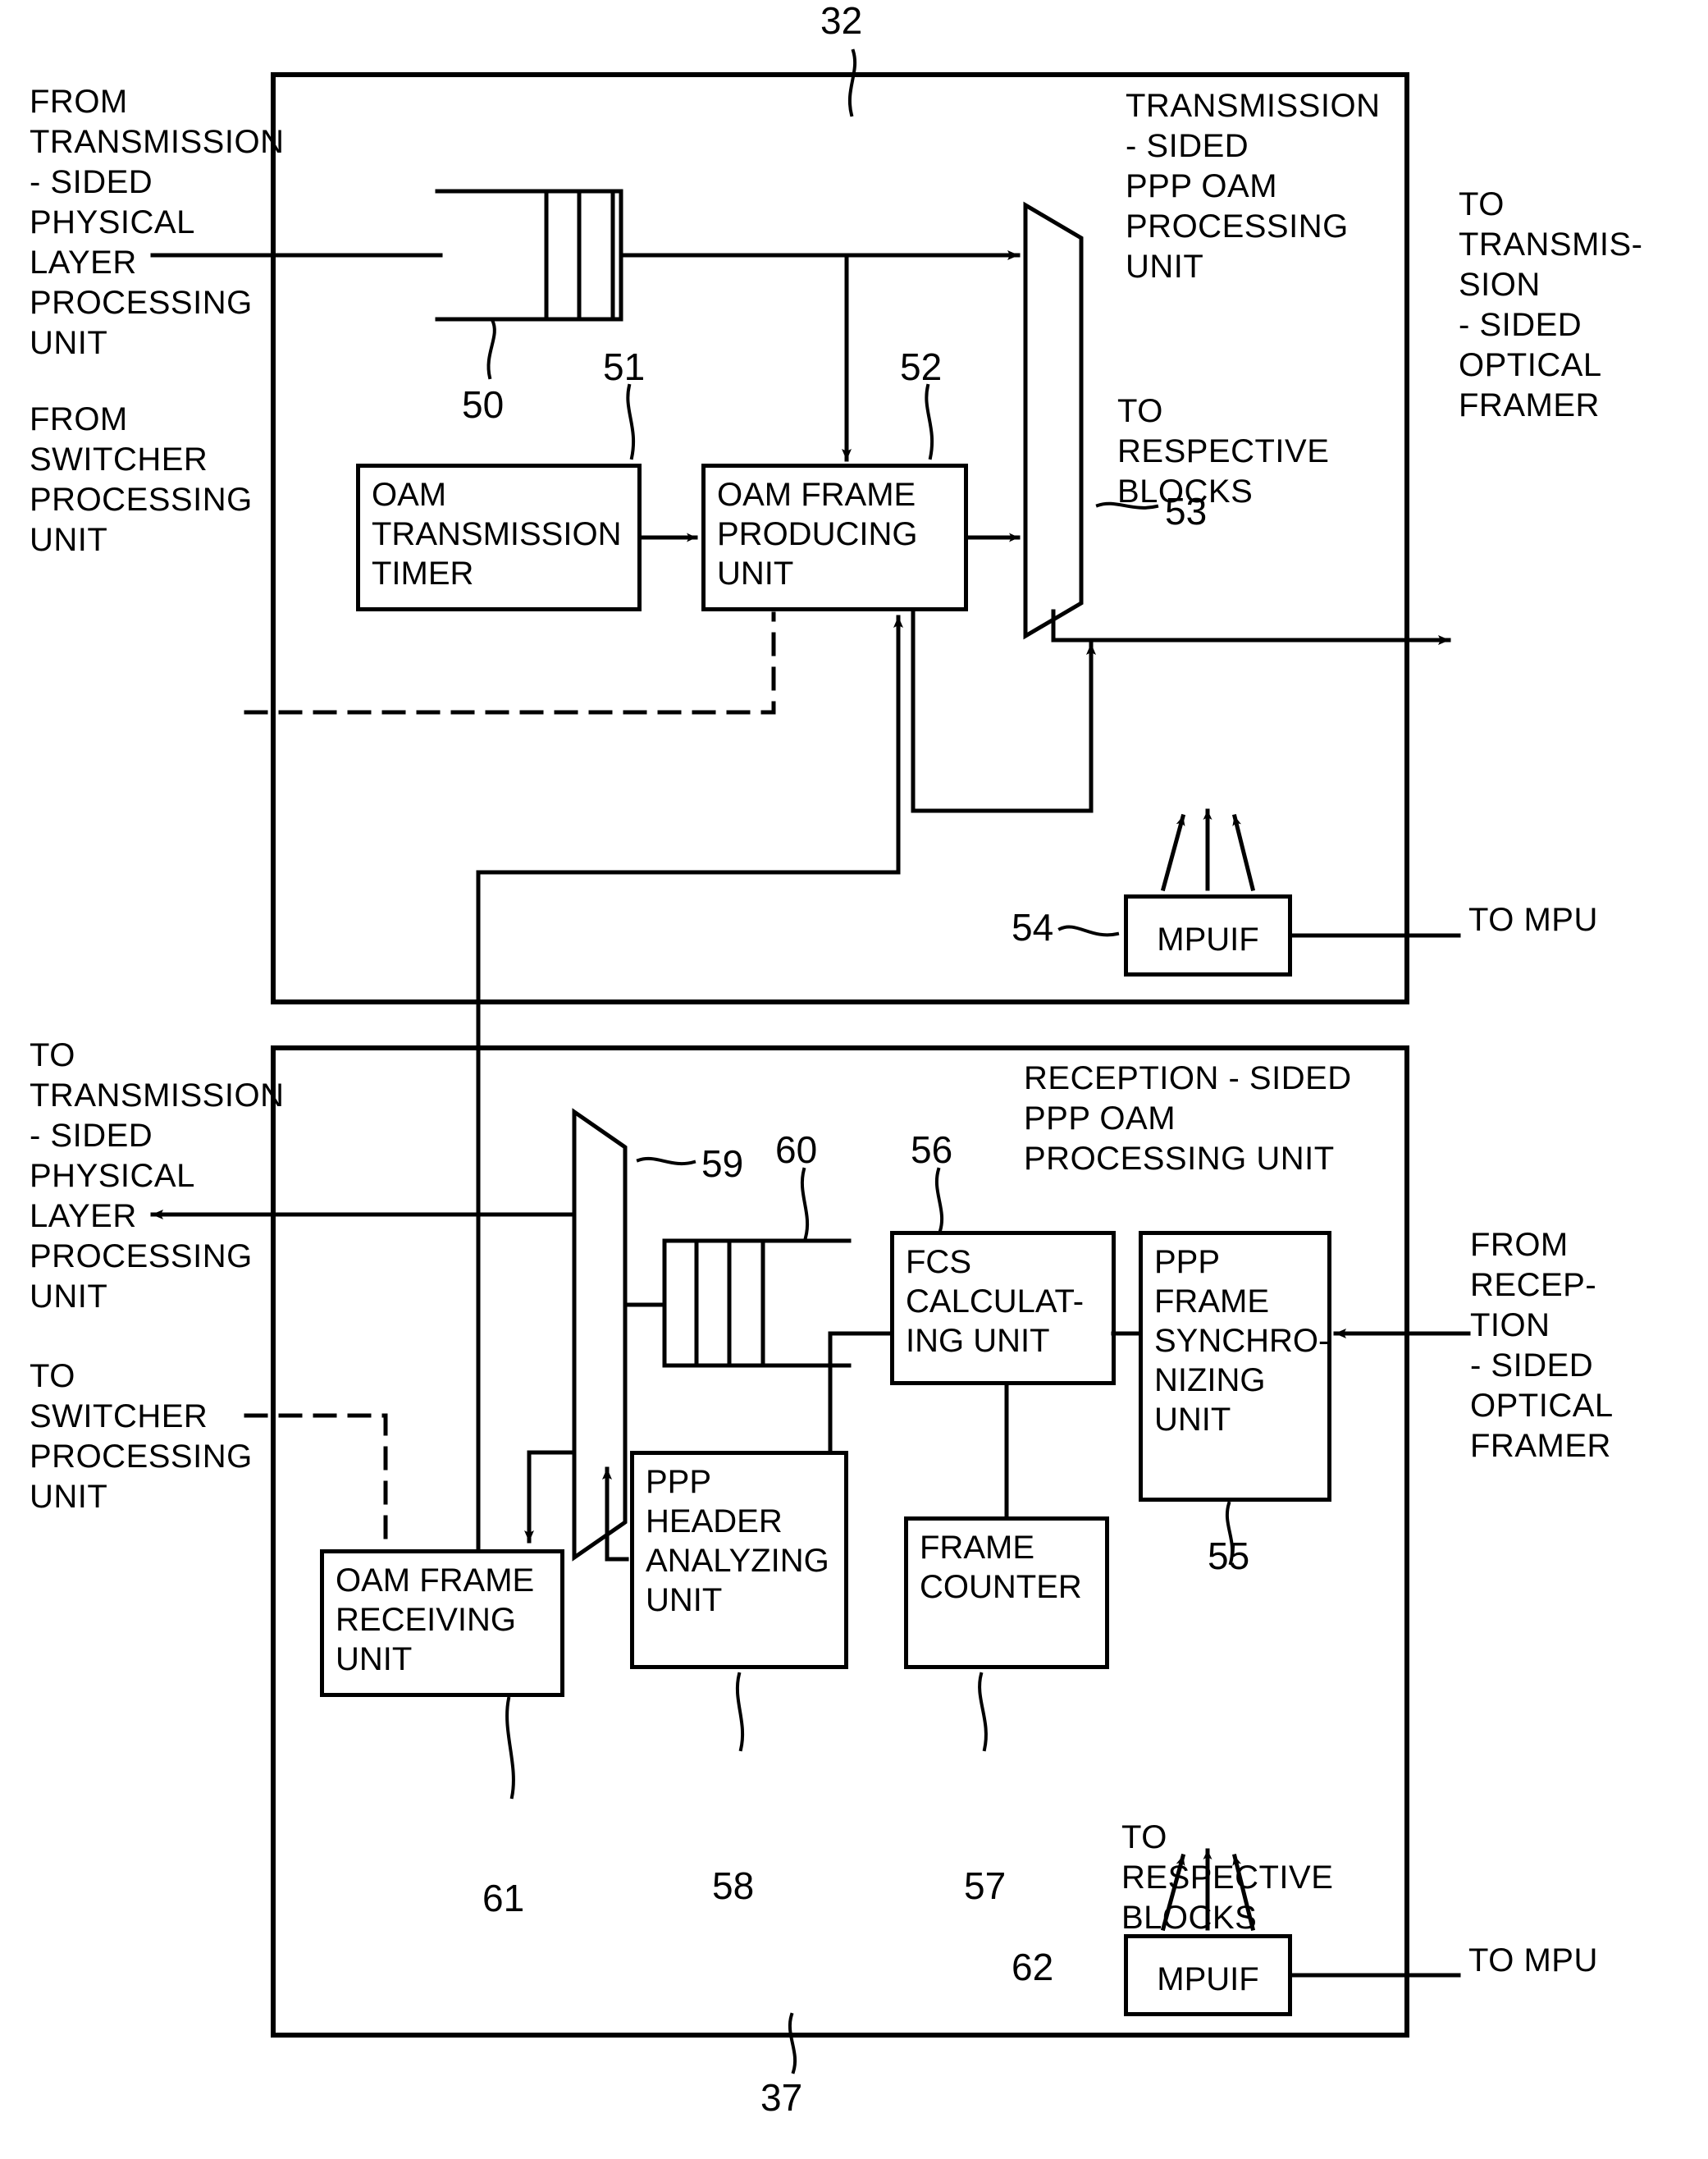 This screenshot has height=2159, width=1708. What do you see at coordinates (483, 405) in the screenshot?
I see `ref-50: 50` at bounding box center [483, 405].